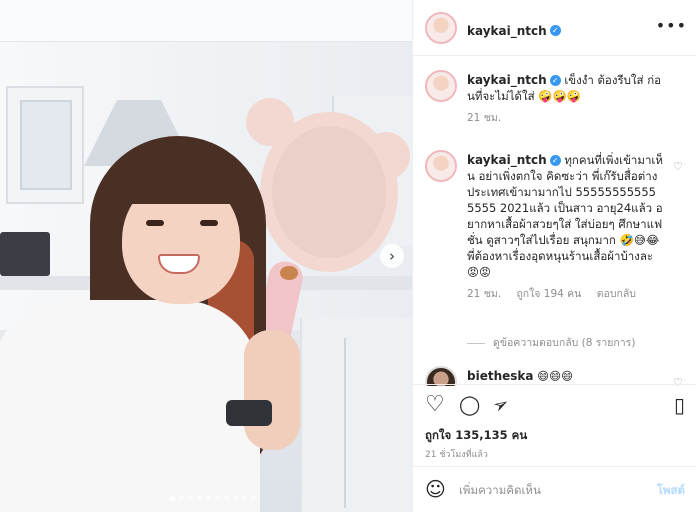 The width and height of the screenshot is (696, 512). I want to click on microwave, so click(25, 254).